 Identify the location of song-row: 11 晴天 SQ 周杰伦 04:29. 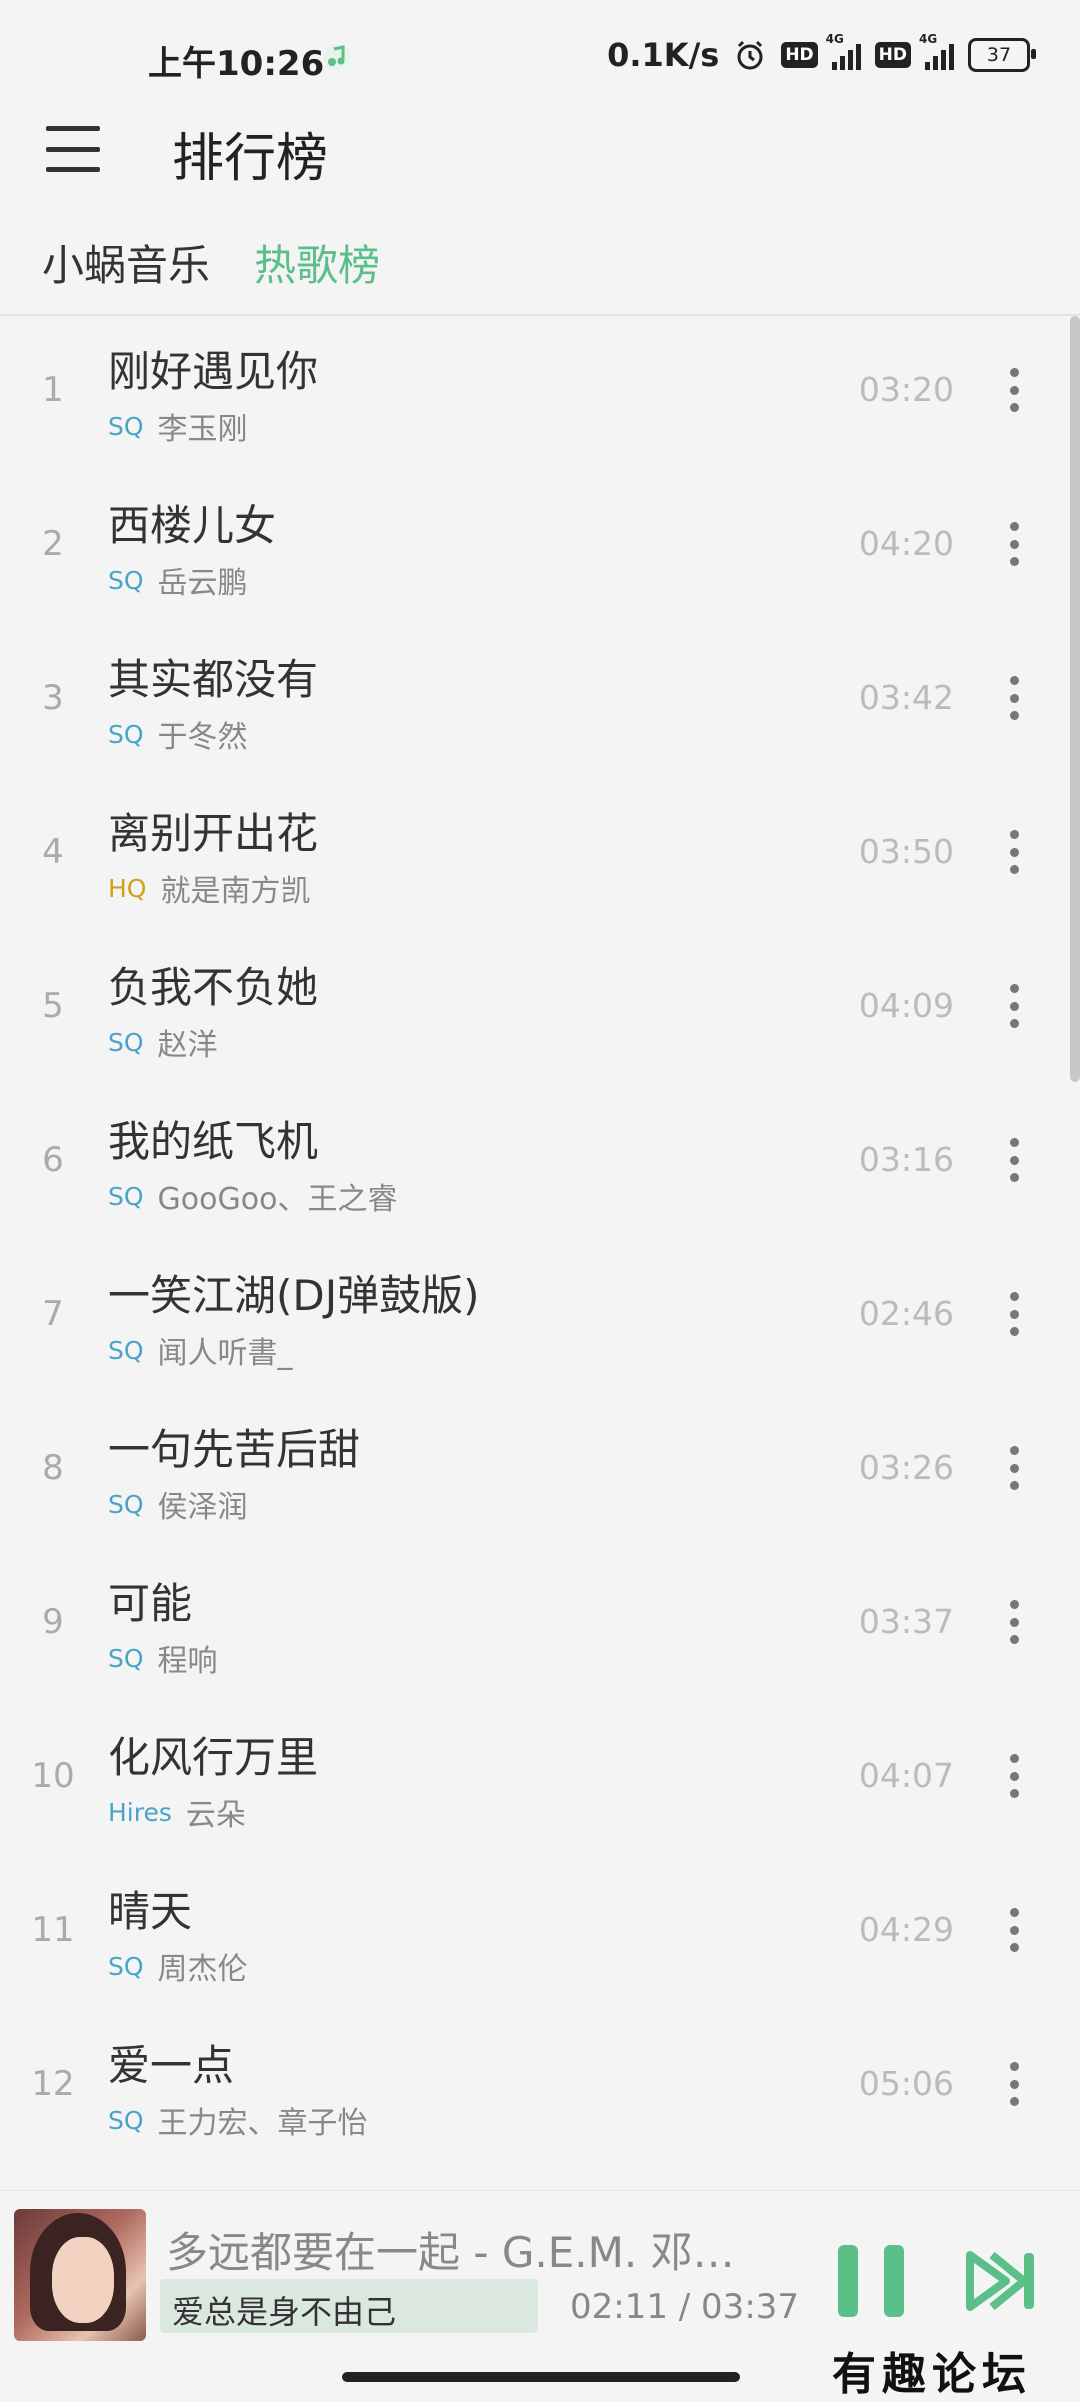
(540, 1933).